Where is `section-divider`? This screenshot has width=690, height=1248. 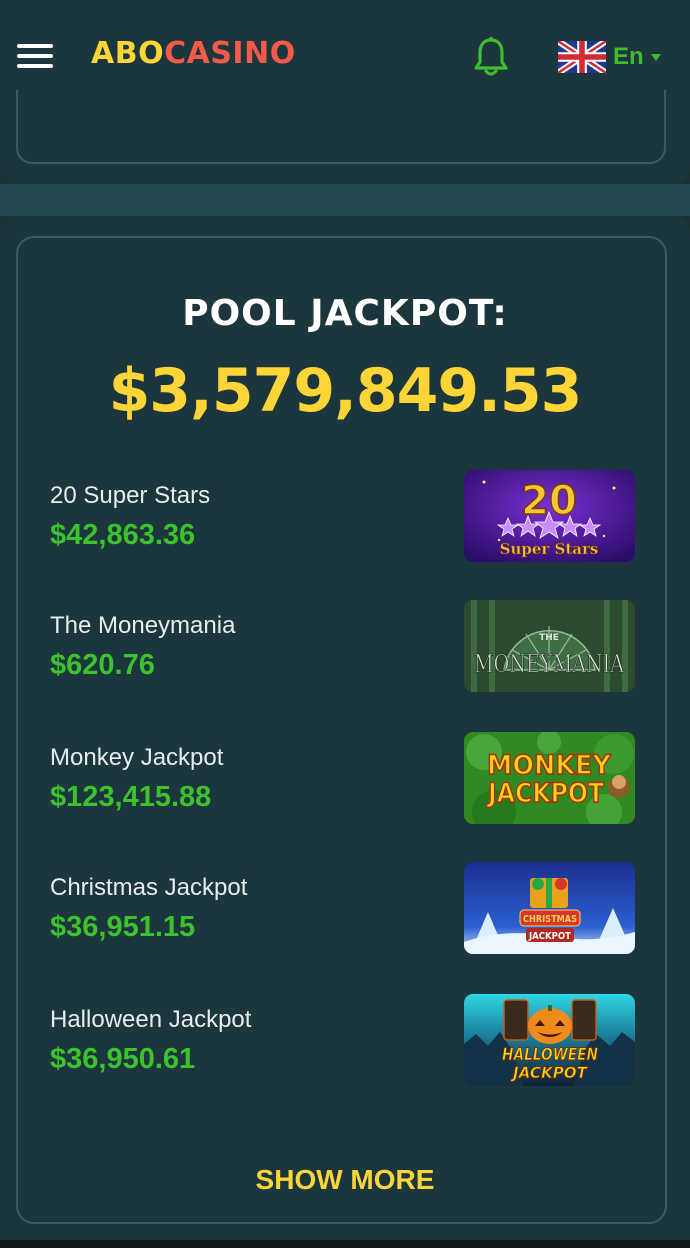 section-divider is located at coordinates (345, 200).